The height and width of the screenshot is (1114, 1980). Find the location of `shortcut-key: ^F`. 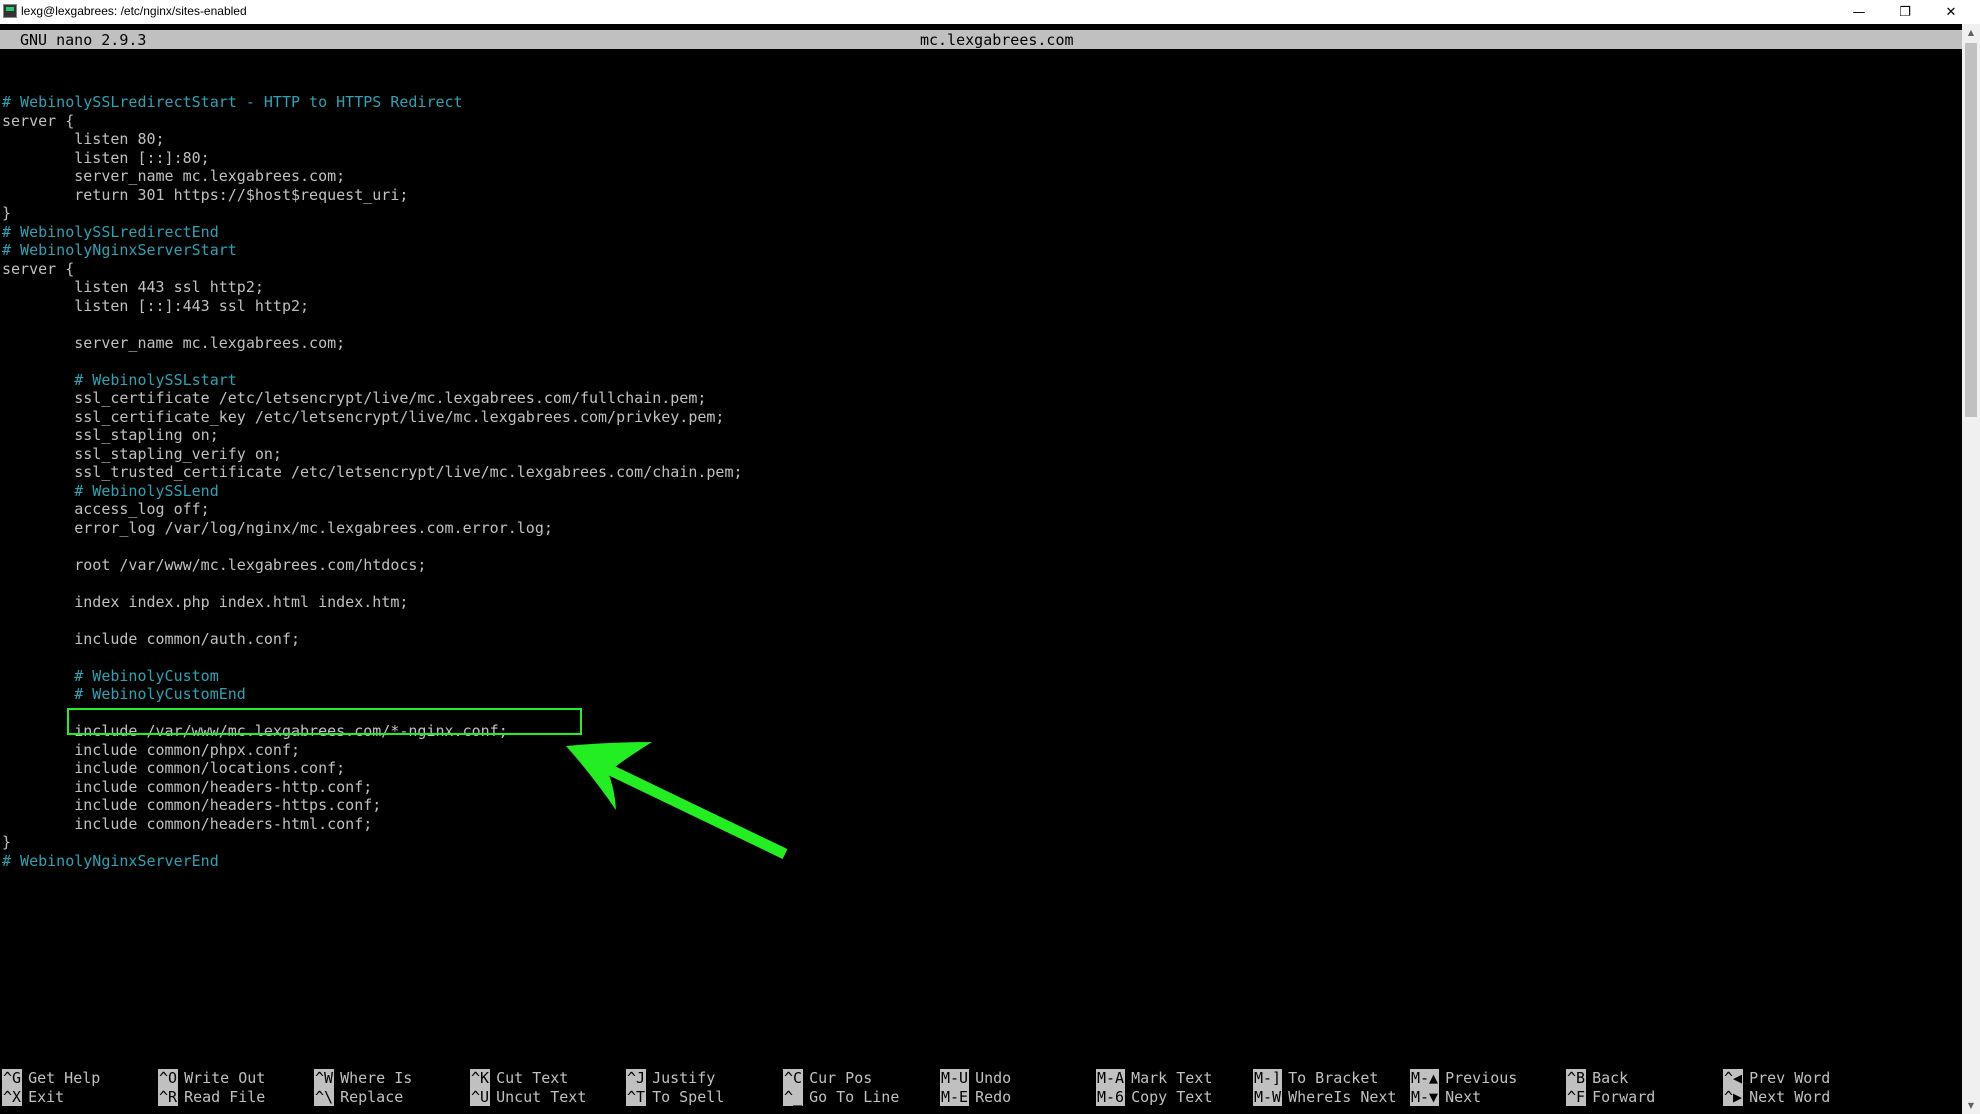

shortcut-key: ^F is located at coordinates (1576, 1096).